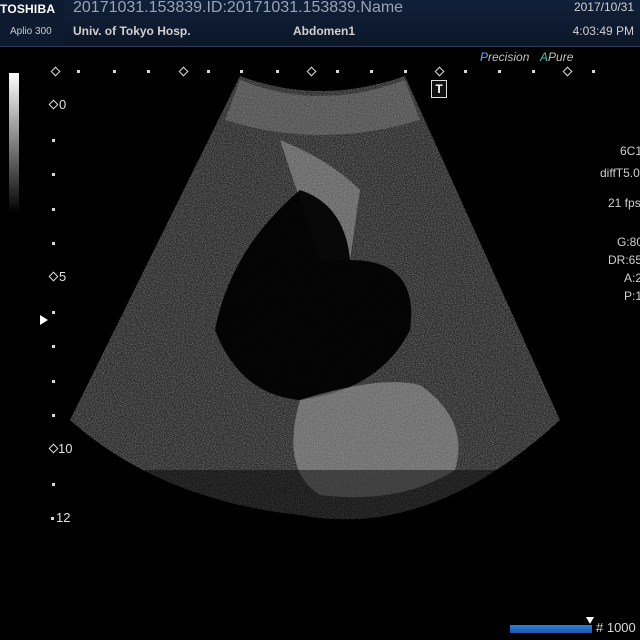 This screenshot has height=640, width=640. What do you see at coordinates (551, 629) in the screenshot?
I see `cine-progress-bar` at bounding box center [551, 629].